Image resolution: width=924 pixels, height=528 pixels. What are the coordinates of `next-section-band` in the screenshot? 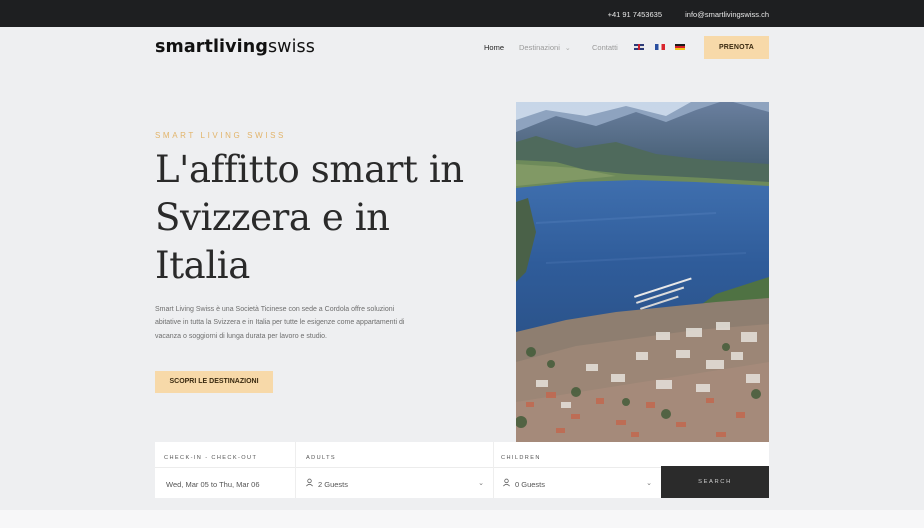 It's located at (462, 519).